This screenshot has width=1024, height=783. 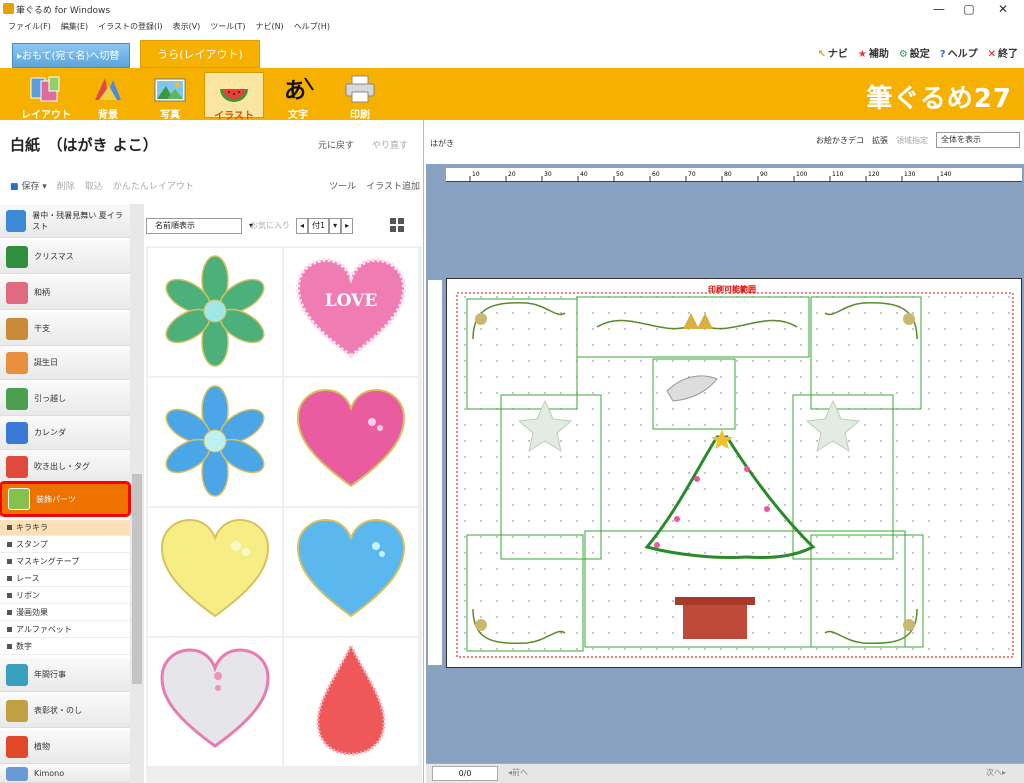 I want to click on gallery-hscrollbar, so click(x=284, y=773).